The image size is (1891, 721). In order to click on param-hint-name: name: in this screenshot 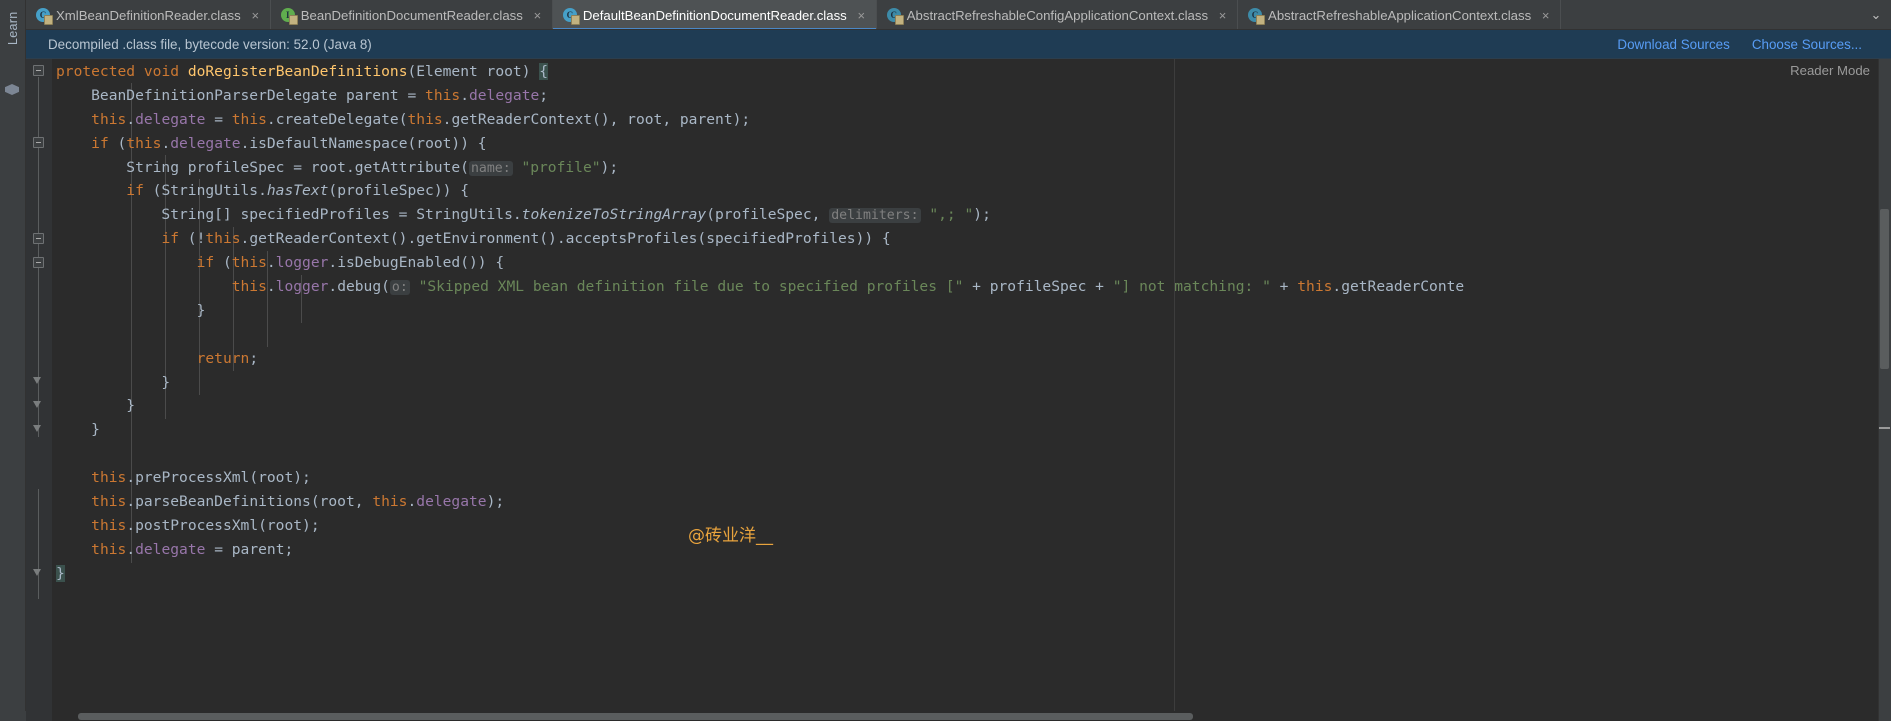, I will do `click(490, 168)`.